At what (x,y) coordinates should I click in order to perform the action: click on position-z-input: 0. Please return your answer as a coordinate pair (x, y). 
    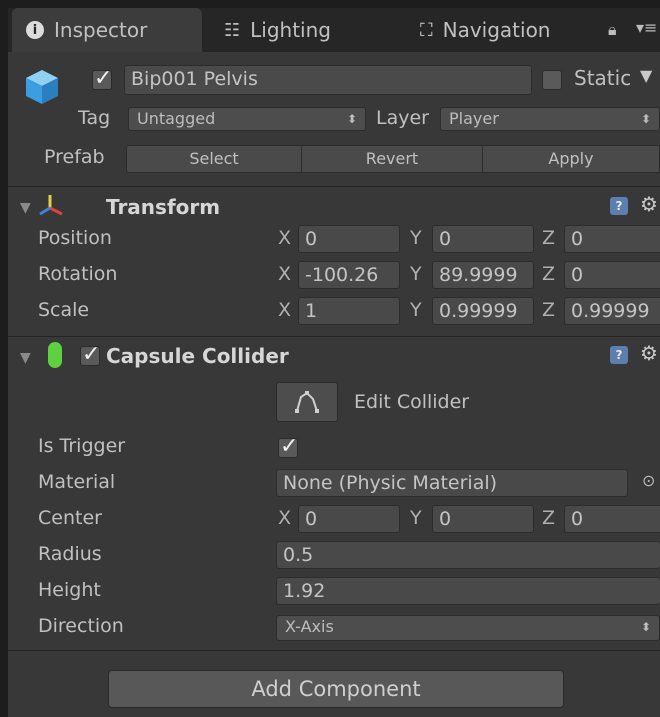
    Looking at the image, I should click on (612, 239).